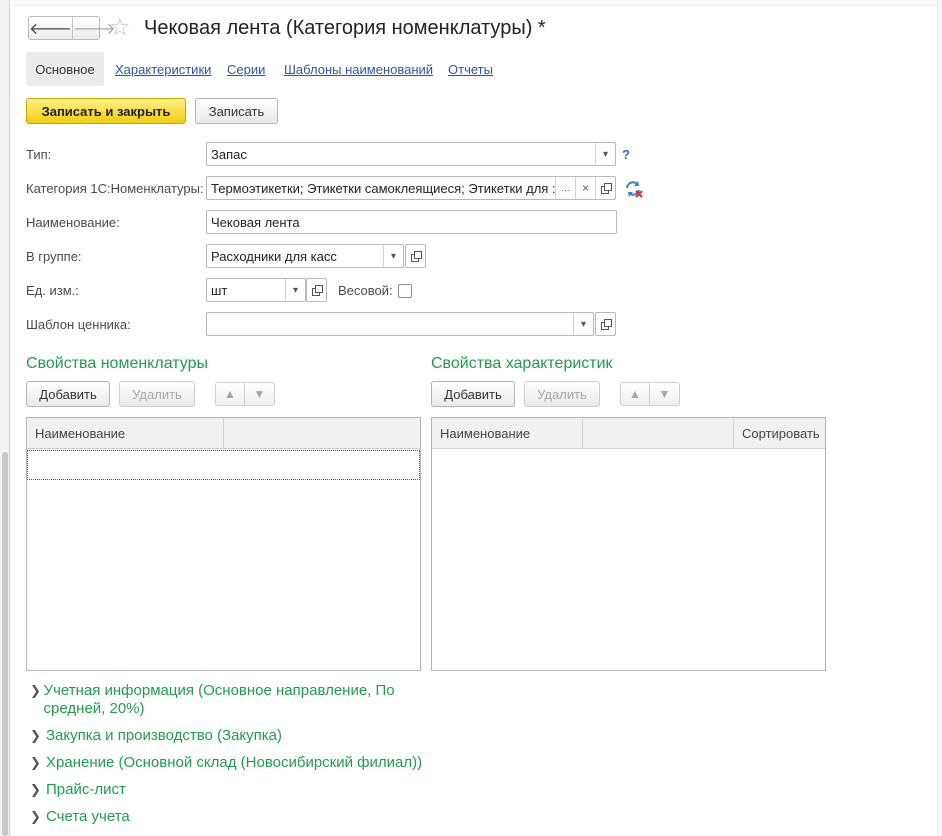  I want to click on name-input: Чековая лента, so click(411, 222).